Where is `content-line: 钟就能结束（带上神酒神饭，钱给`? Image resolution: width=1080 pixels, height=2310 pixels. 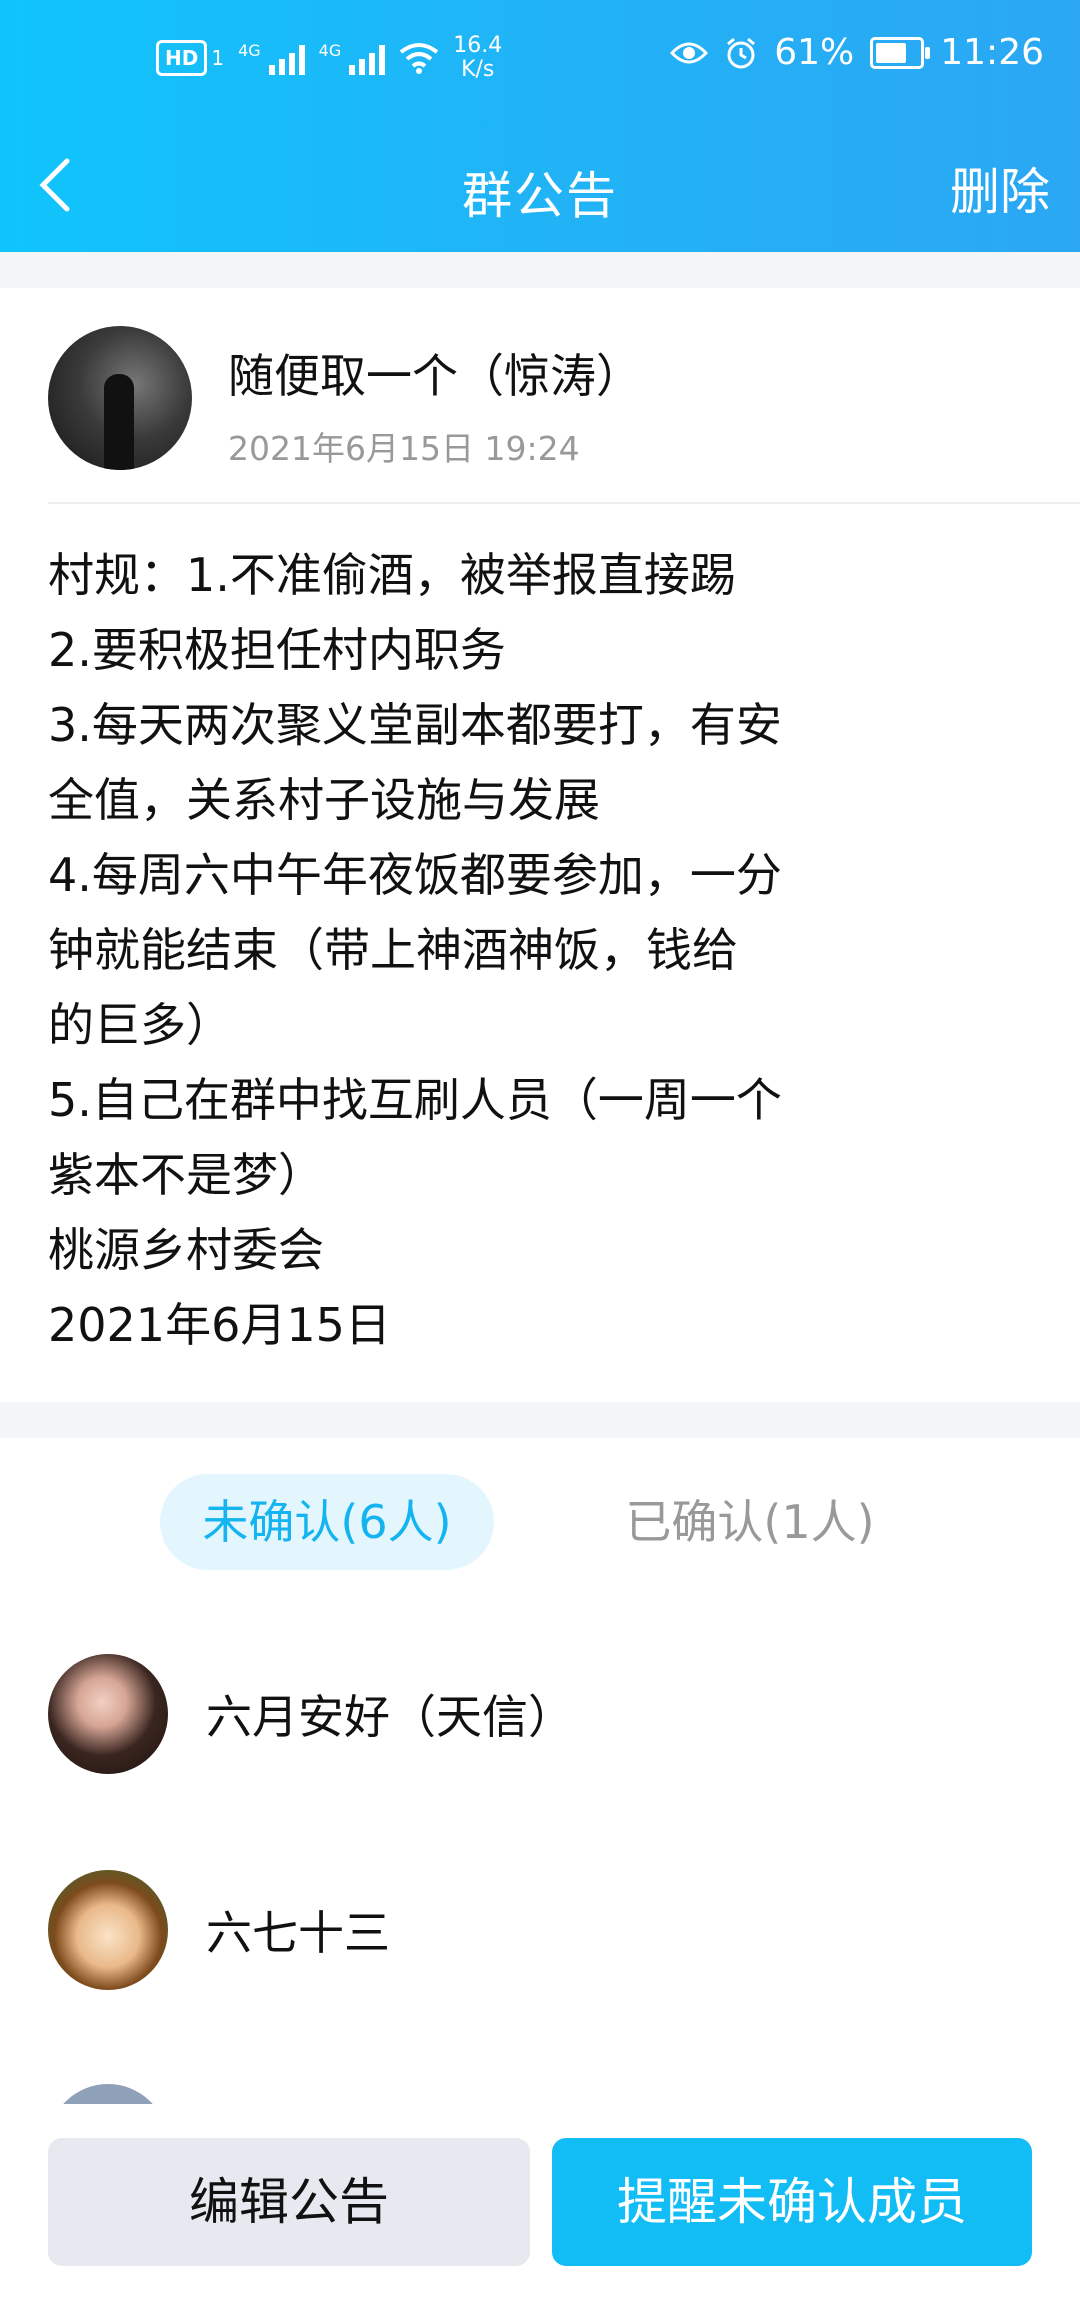
content-line: 钟就能结束（带上神酒神饭，钱给 is located at coordinates (393, 950).